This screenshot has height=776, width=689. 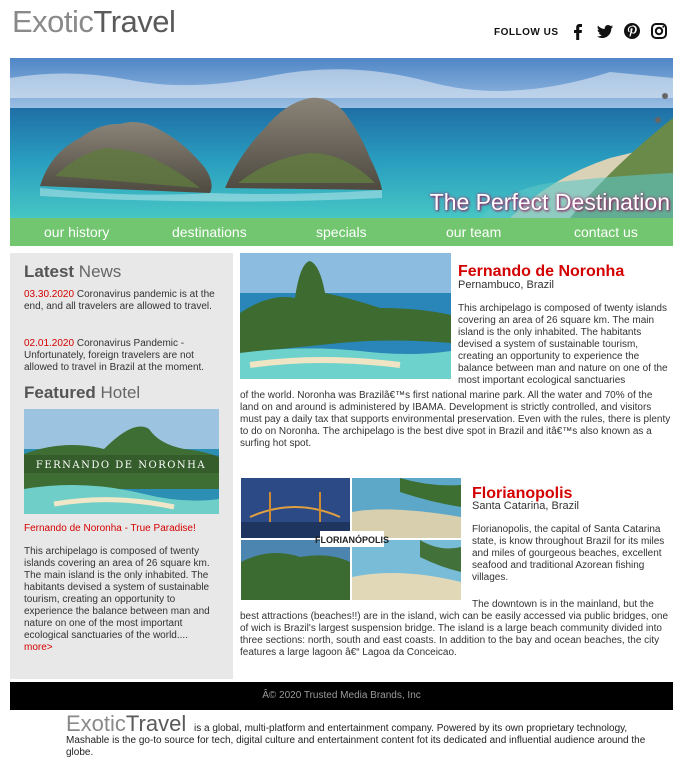 I want to click on article-florianopolis-image: FLORIANÓPOLIS, so click(x=351, y=539).